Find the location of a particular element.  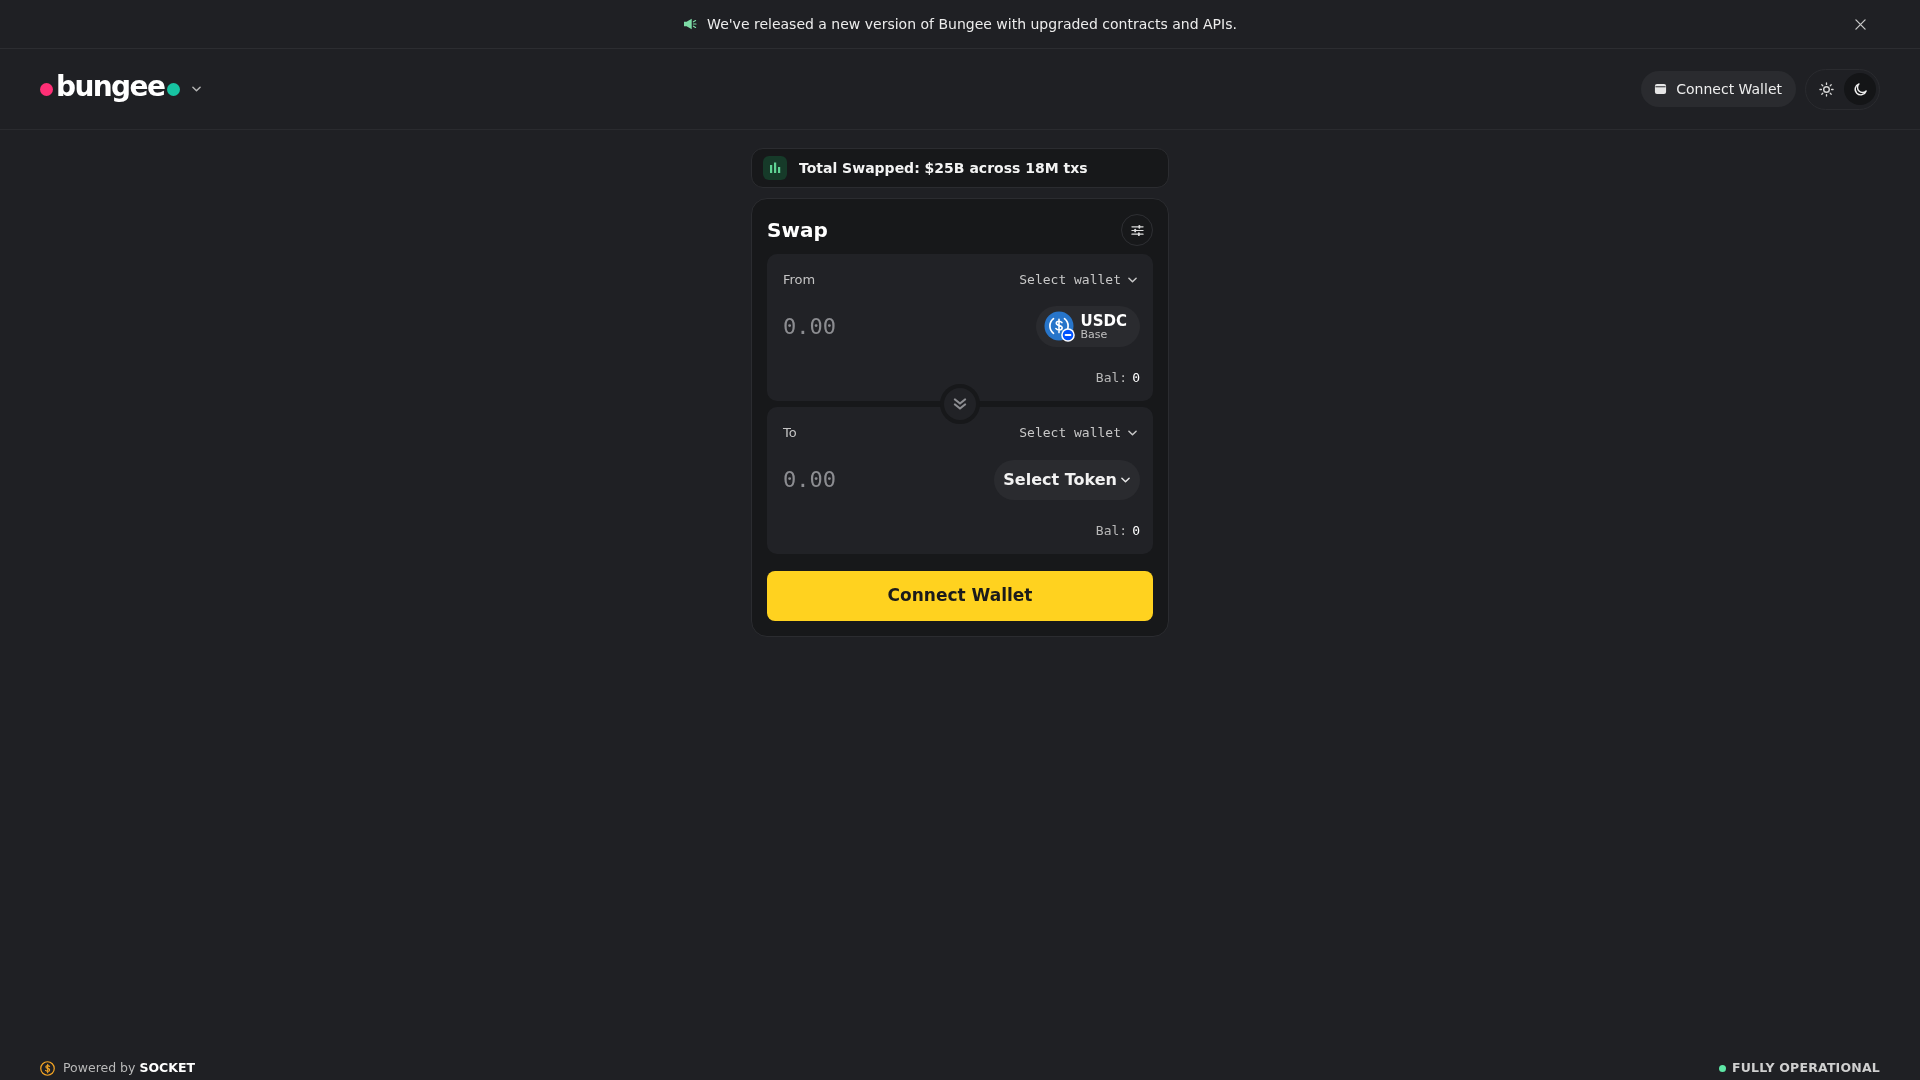

token-select-button: USDC Base is located at coordinates (1087, 326).